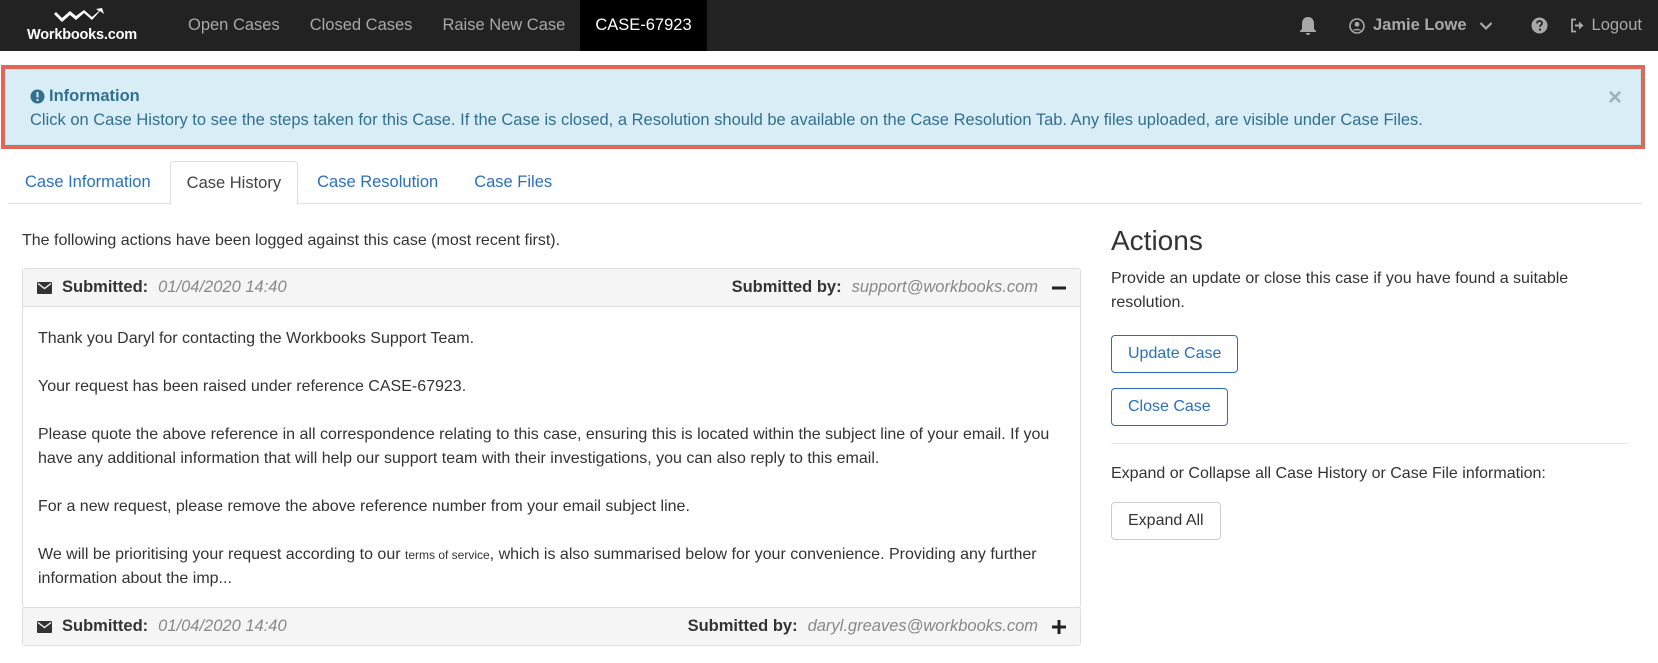 This screenshot has height=663, width=1658. I want to click on nav-raise-new-case: Raise New Case, so click(503, 25).